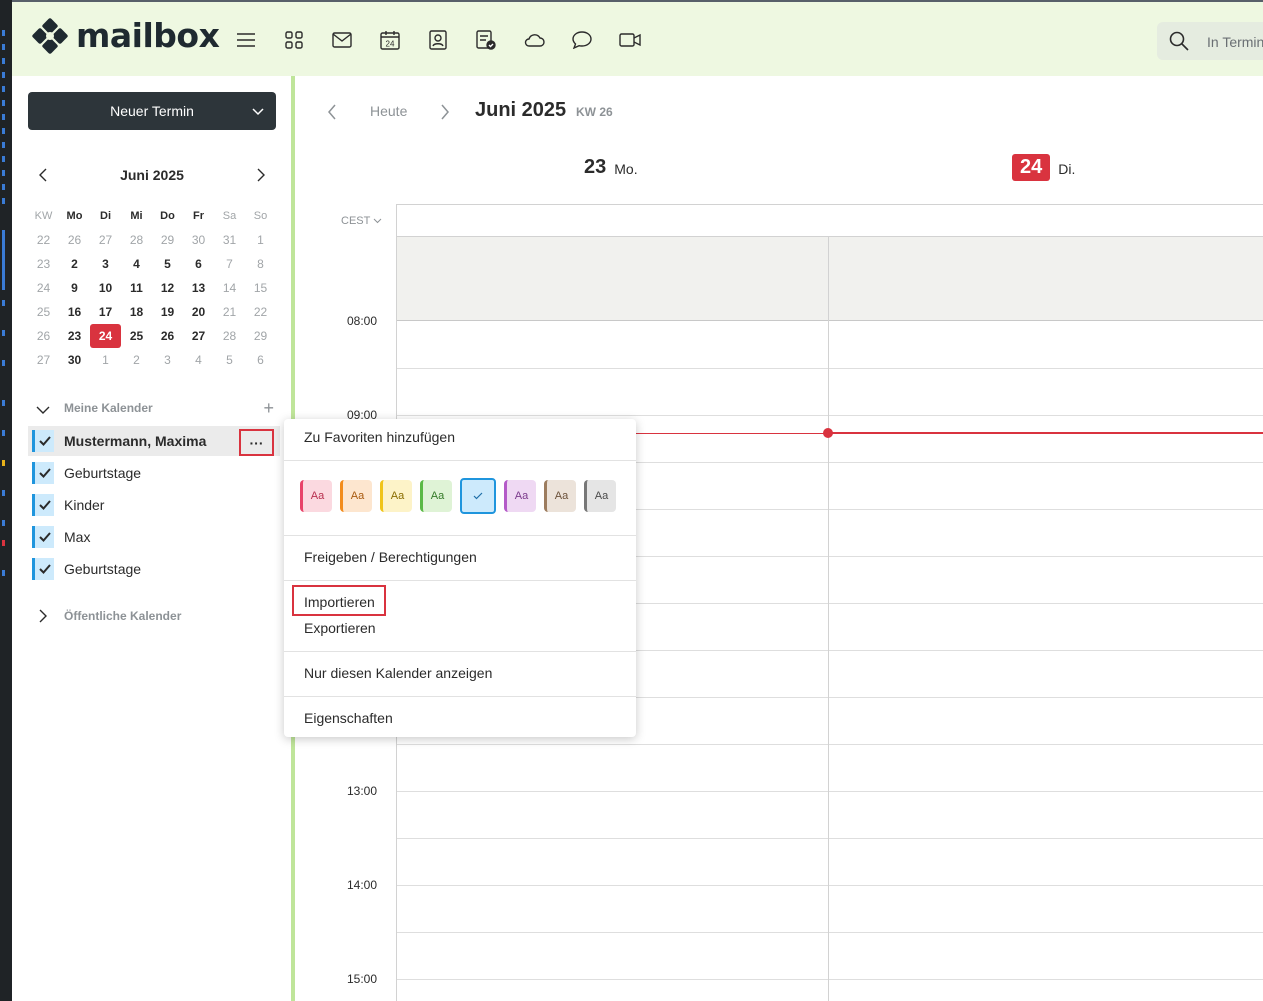  What do you see at coordinates (167, 288) in the screenshot?
I see `day-cell: 12` at bounding box center [167, 288].